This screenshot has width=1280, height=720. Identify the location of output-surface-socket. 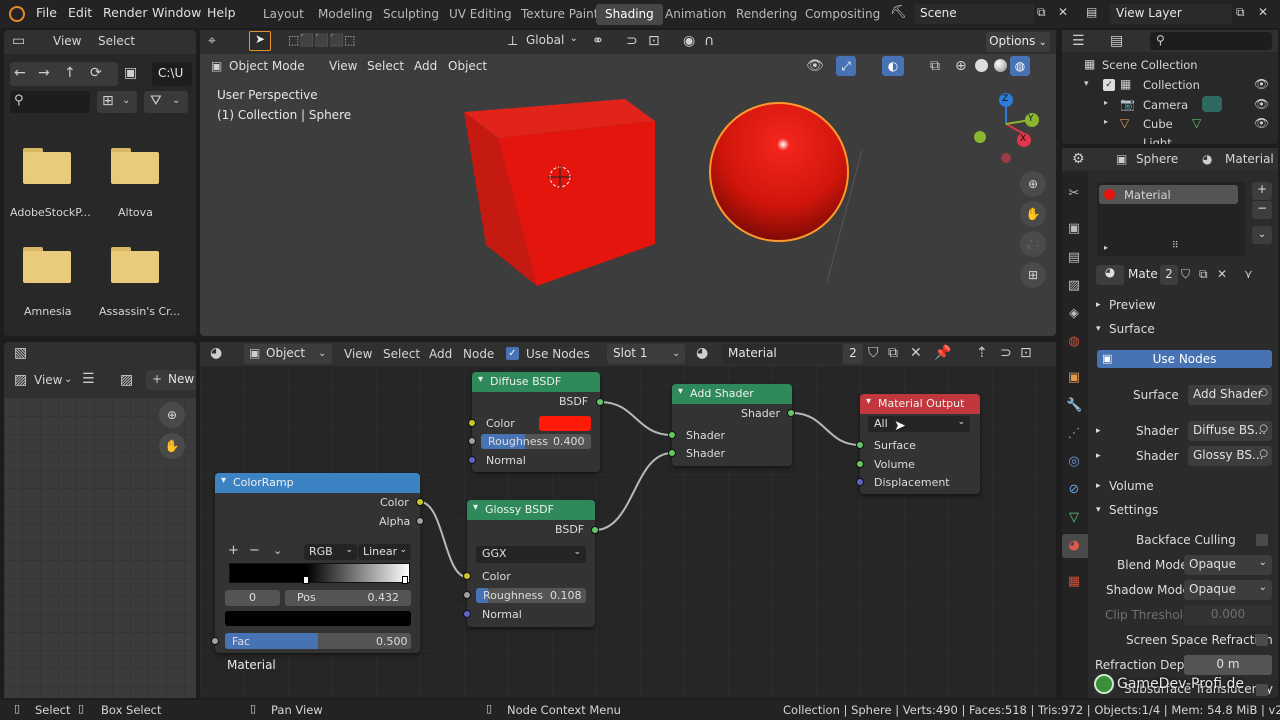
(860, 445).